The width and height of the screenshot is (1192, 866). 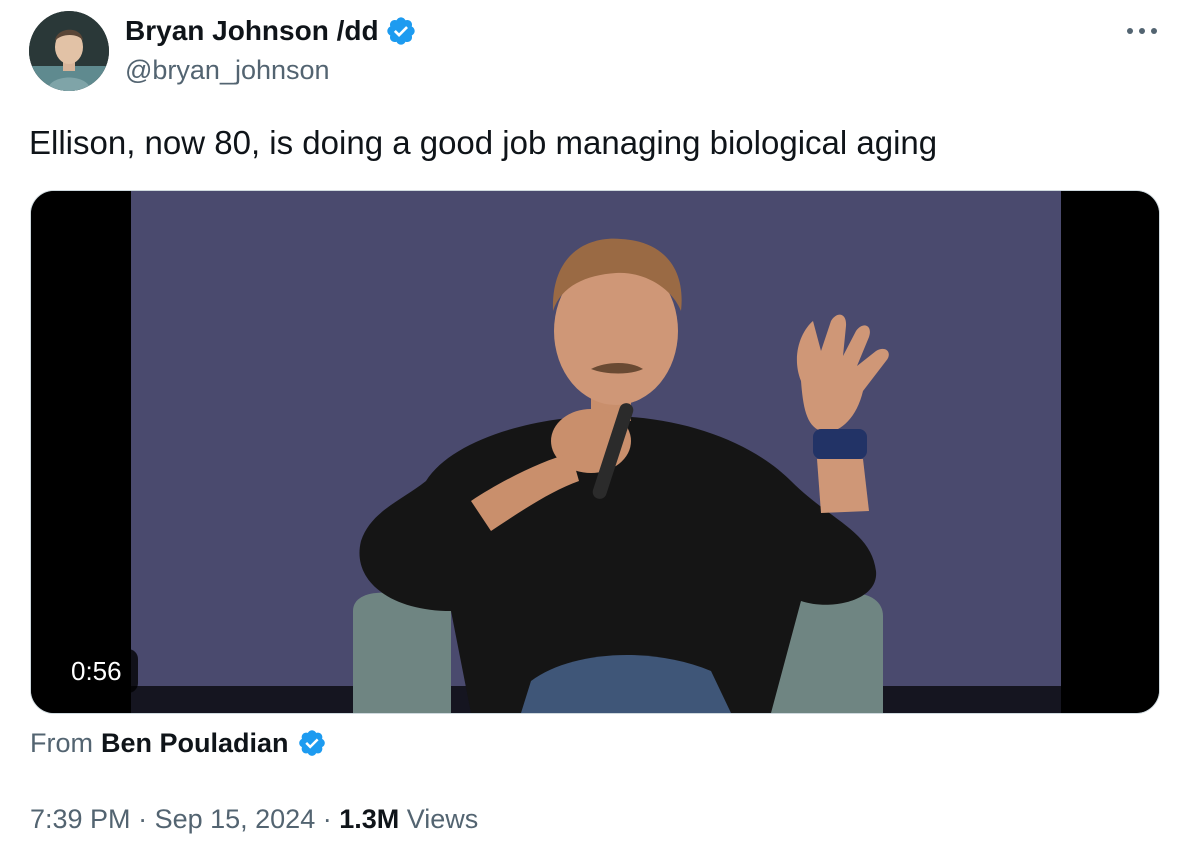 I want to click on tweet-time: 7:39 PM, so click(x=80, y=819).